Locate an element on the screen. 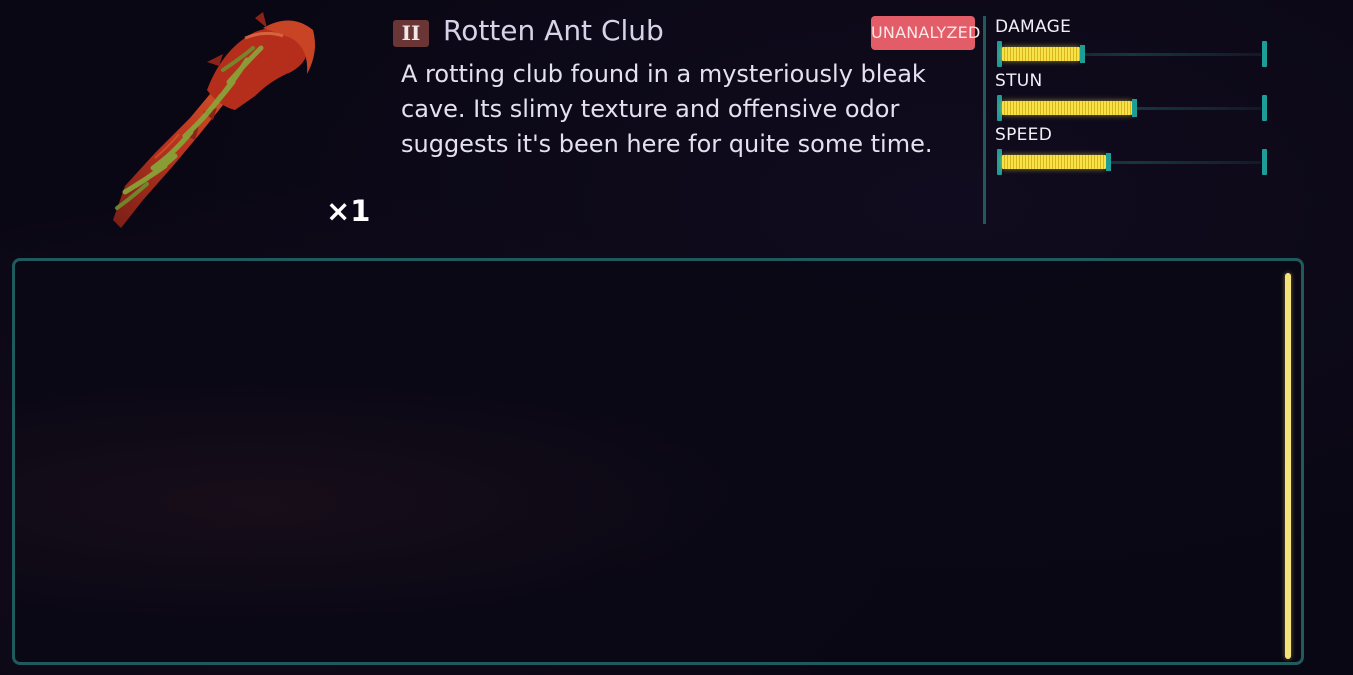 This screenshot has height=675, width=1353. stats-divider is located at coordinates (984, 120).